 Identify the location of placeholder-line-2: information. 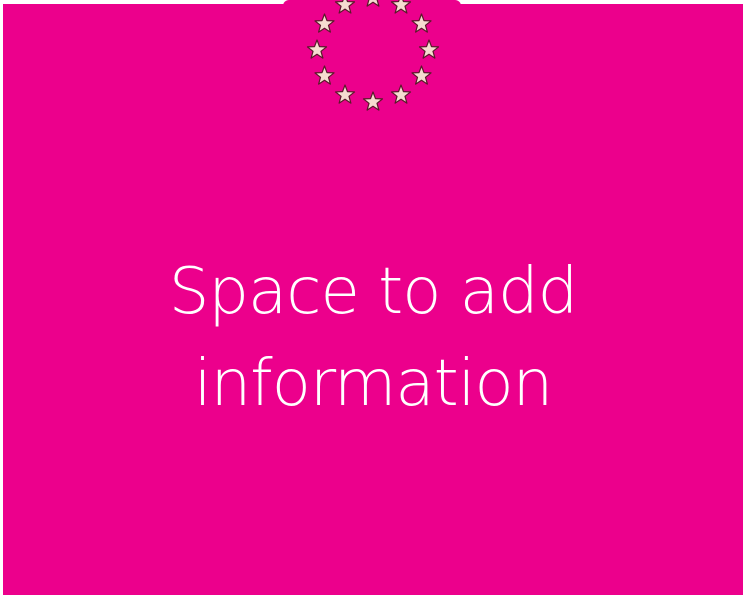
(373, 384).